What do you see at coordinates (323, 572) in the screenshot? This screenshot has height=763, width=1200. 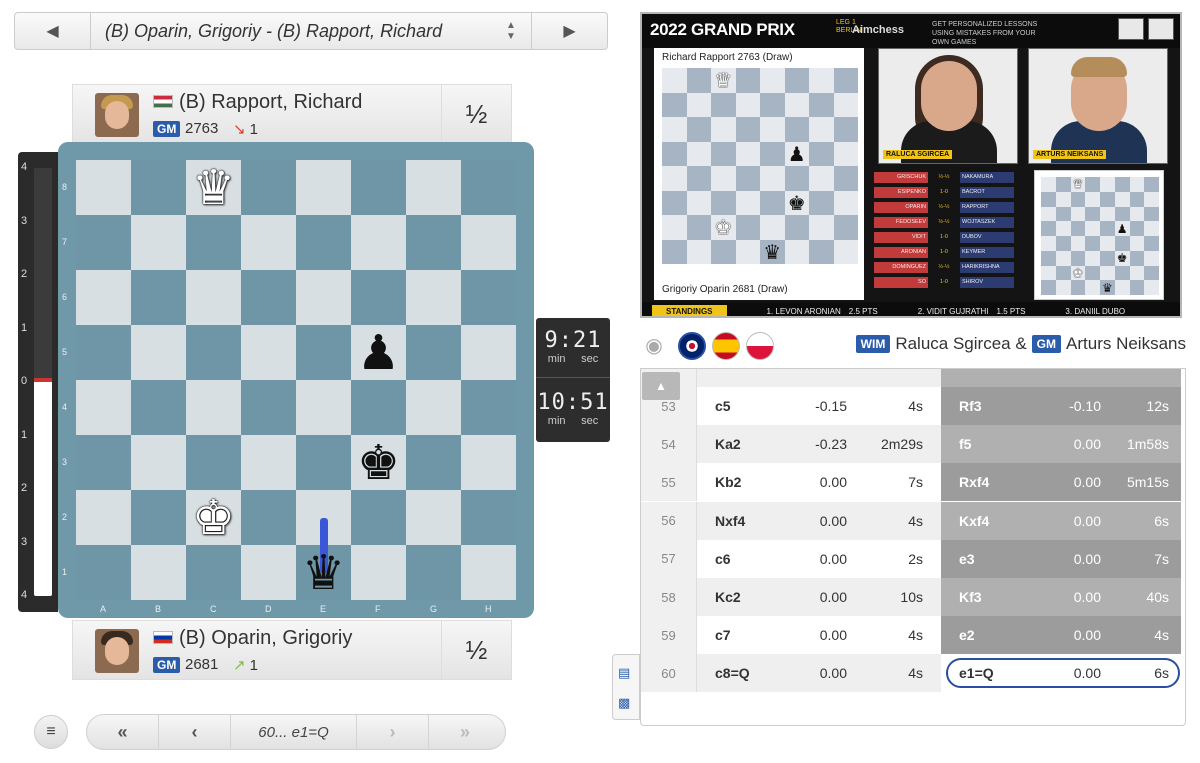 I see `black-queen-piece: ♛` at bounding box center [323, 572].